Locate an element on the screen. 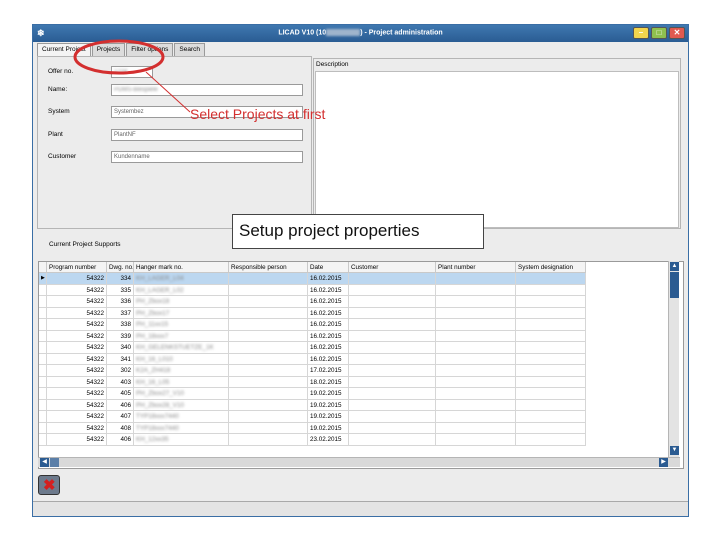 The width and height of the screenshot is (720, 540). scroll-thumb is located at coordinates (674, 285).